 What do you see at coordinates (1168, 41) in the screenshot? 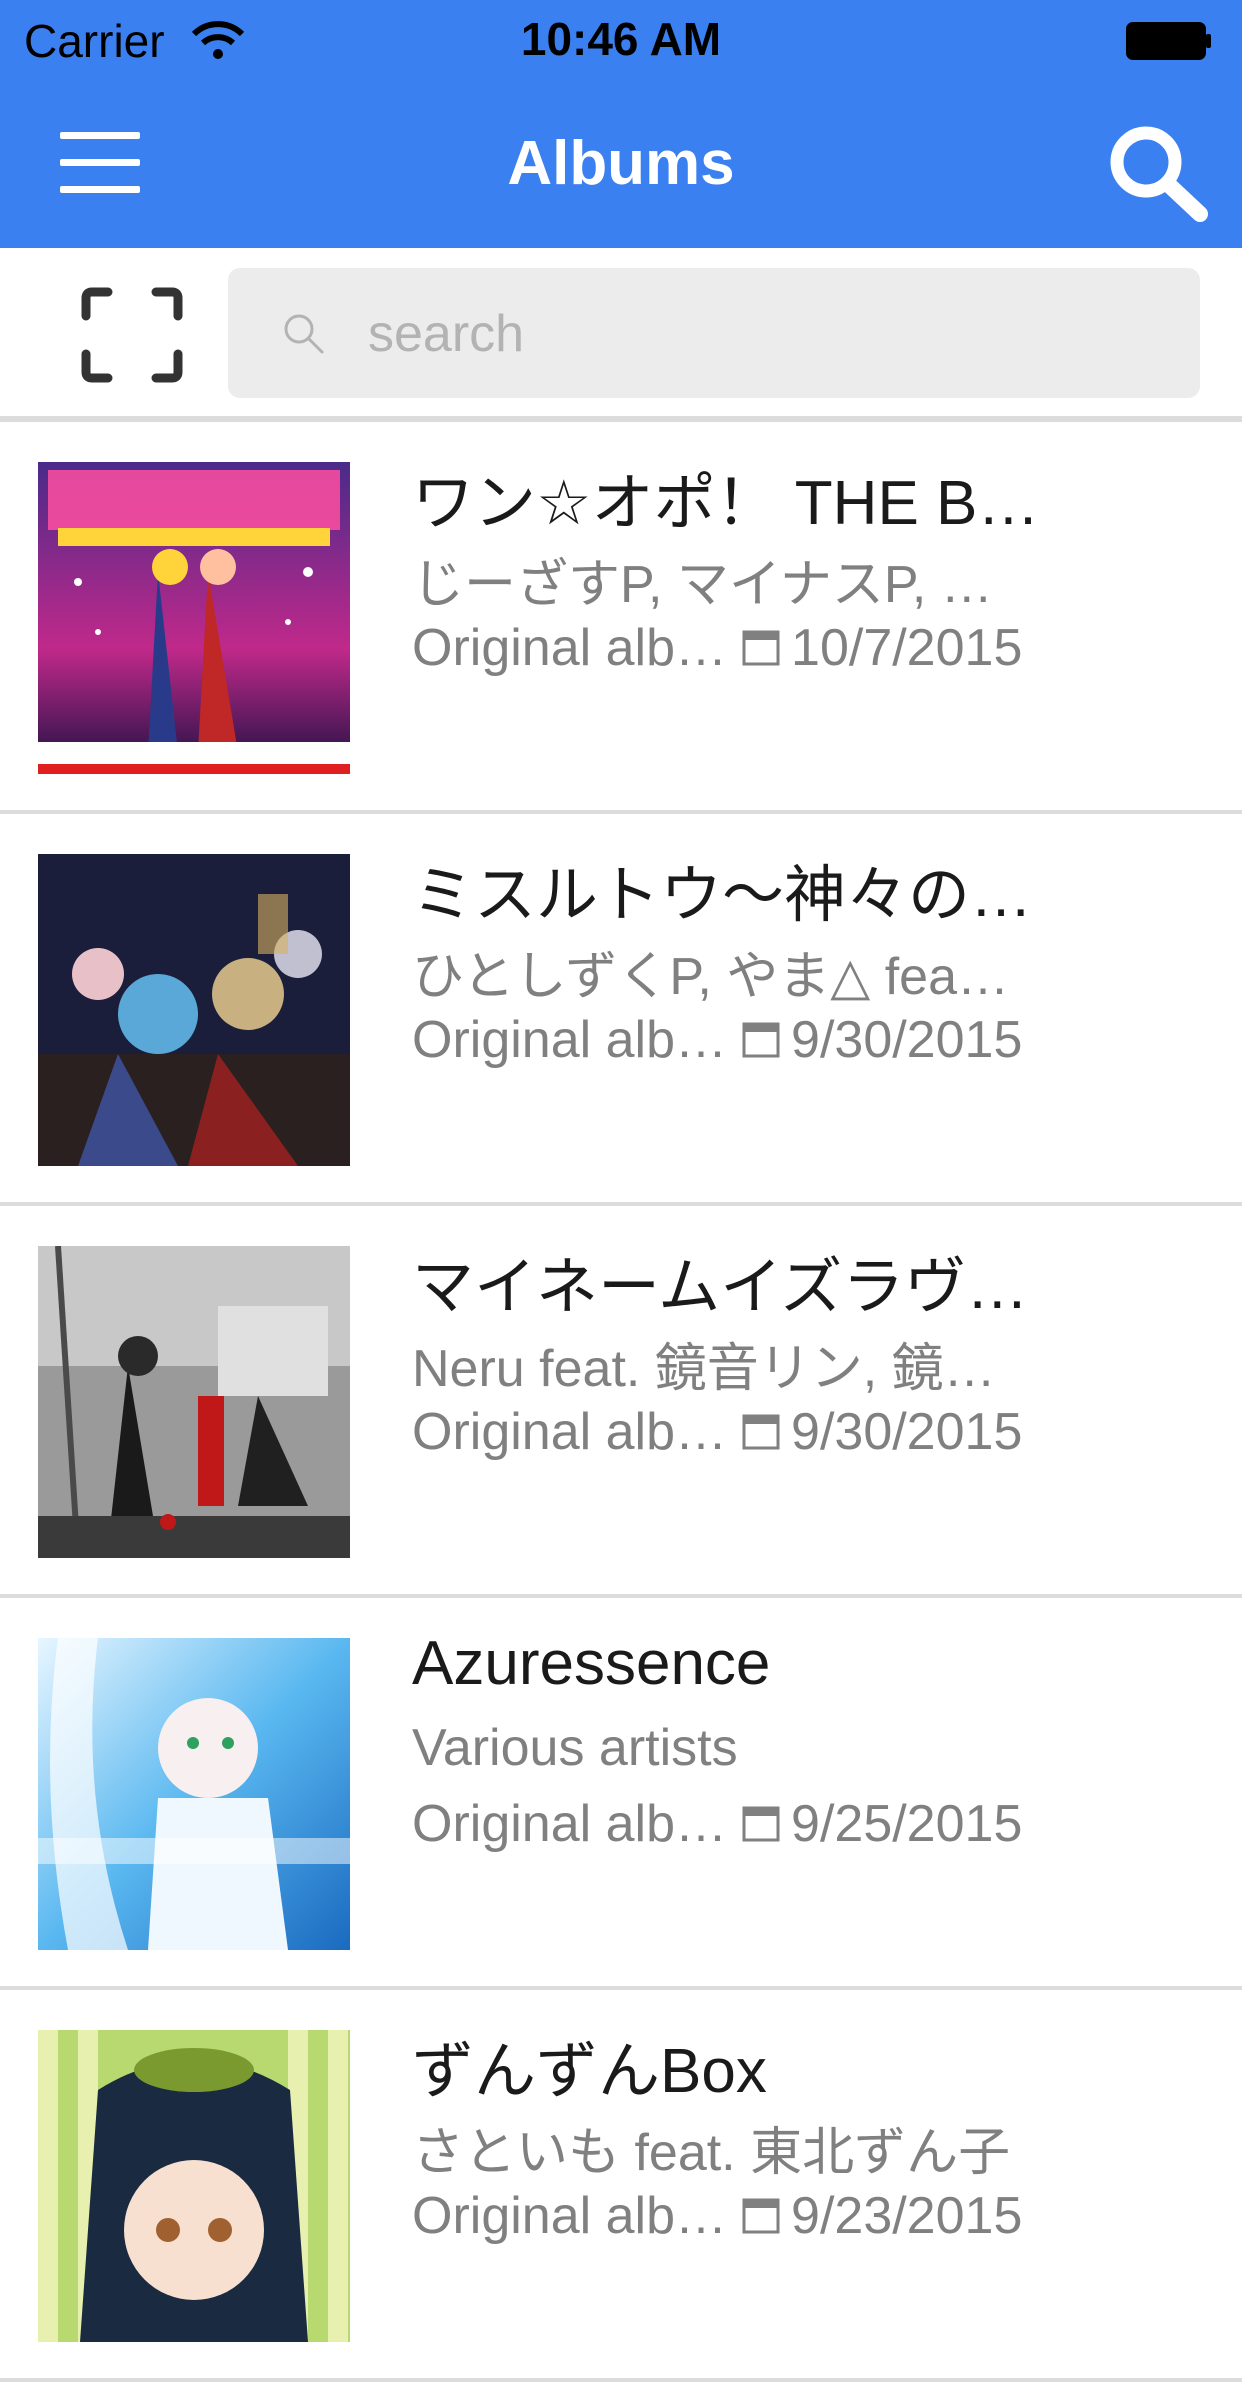
I see `battery-icon` at bounding box center [1168, 41].